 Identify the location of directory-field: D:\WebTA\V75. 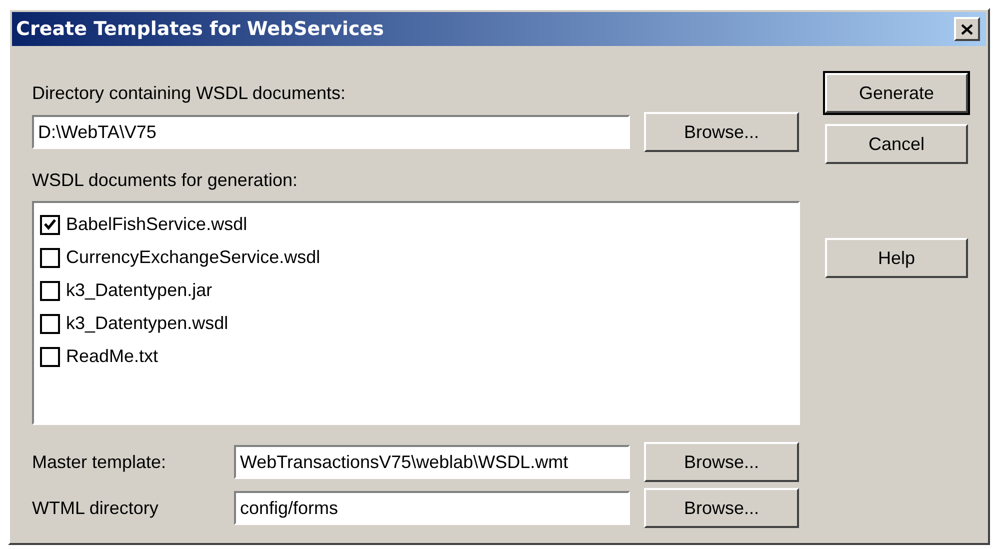
(331, 132).